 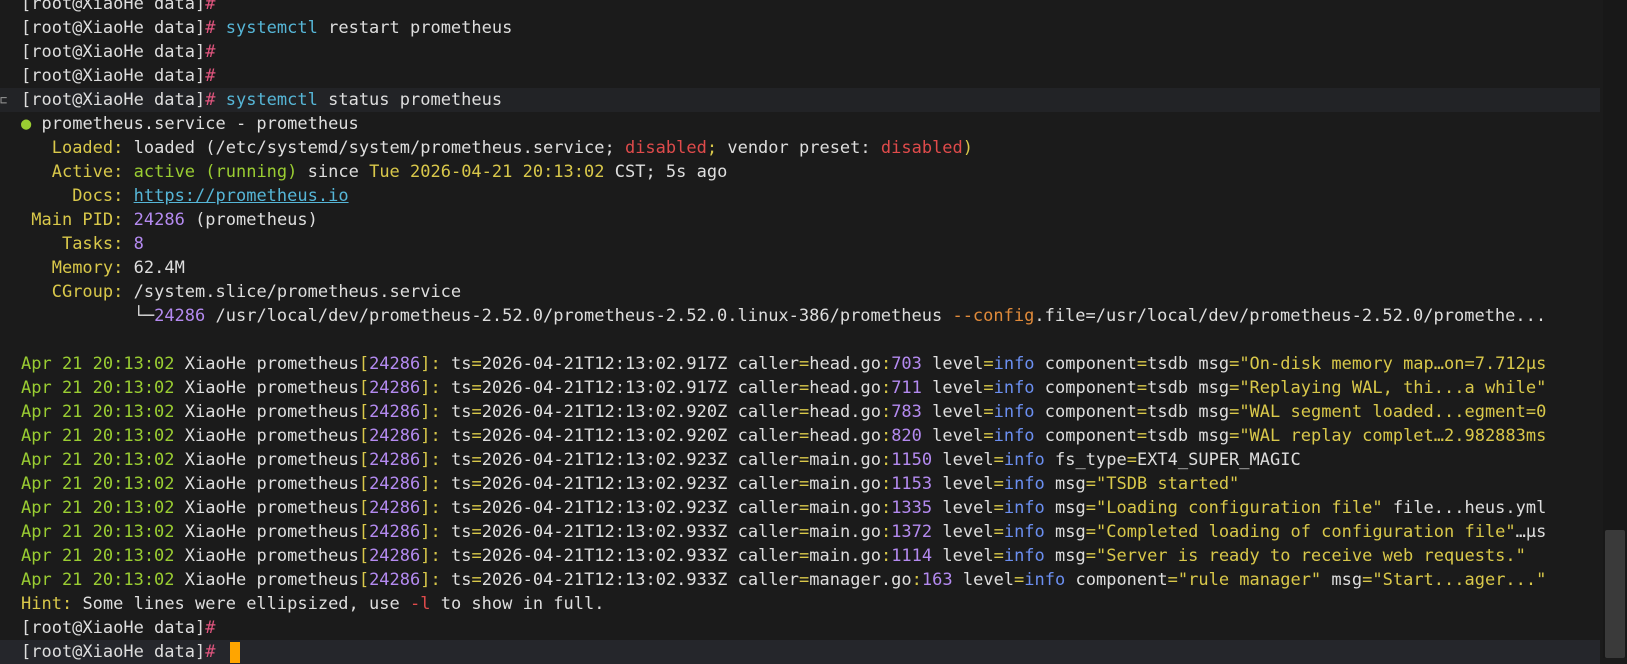 What do you see at coordinates (800, 292) in the screenshot?
I see `cgroup-line: CGroup: /system.slice/prometheus.service` at bounding box center [800, 292].